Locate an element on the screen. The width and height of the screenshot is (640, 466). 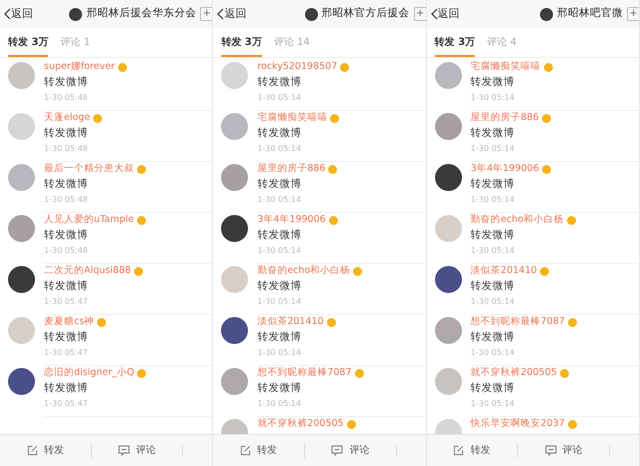
user-name: 天蓬eloge is located at coordinates (67, 118).